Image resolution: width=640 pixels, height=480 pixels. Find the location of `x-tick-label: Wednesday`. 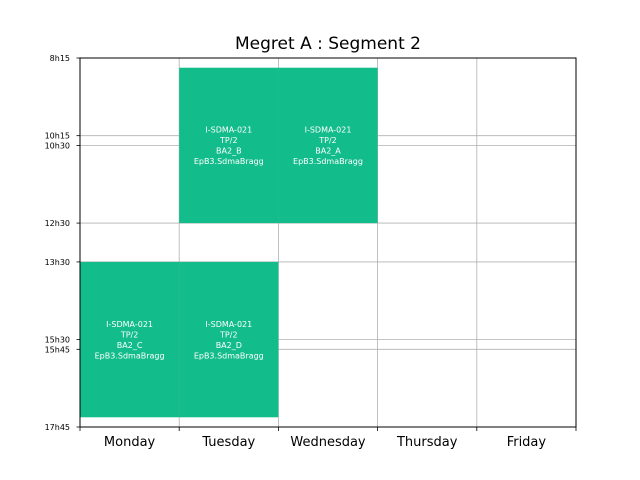

x-tick-label: Wednesday is located at coordinates (328, 442).